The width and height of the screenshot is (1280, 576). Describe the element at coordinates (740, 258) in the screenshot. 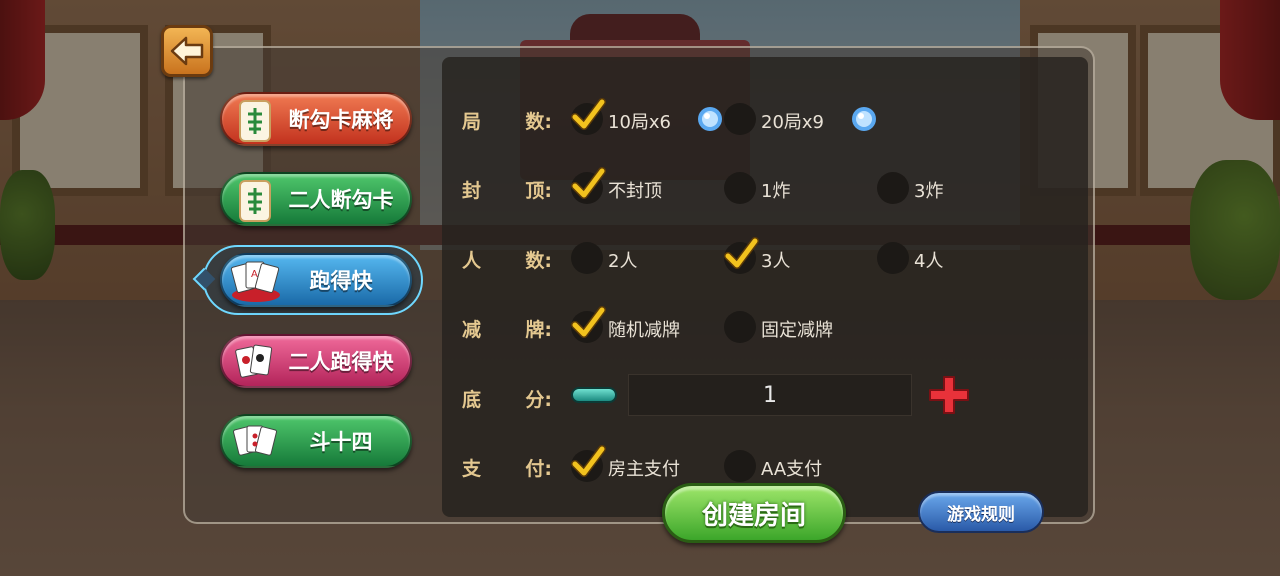

I see `players-3-checkbox` at that location.